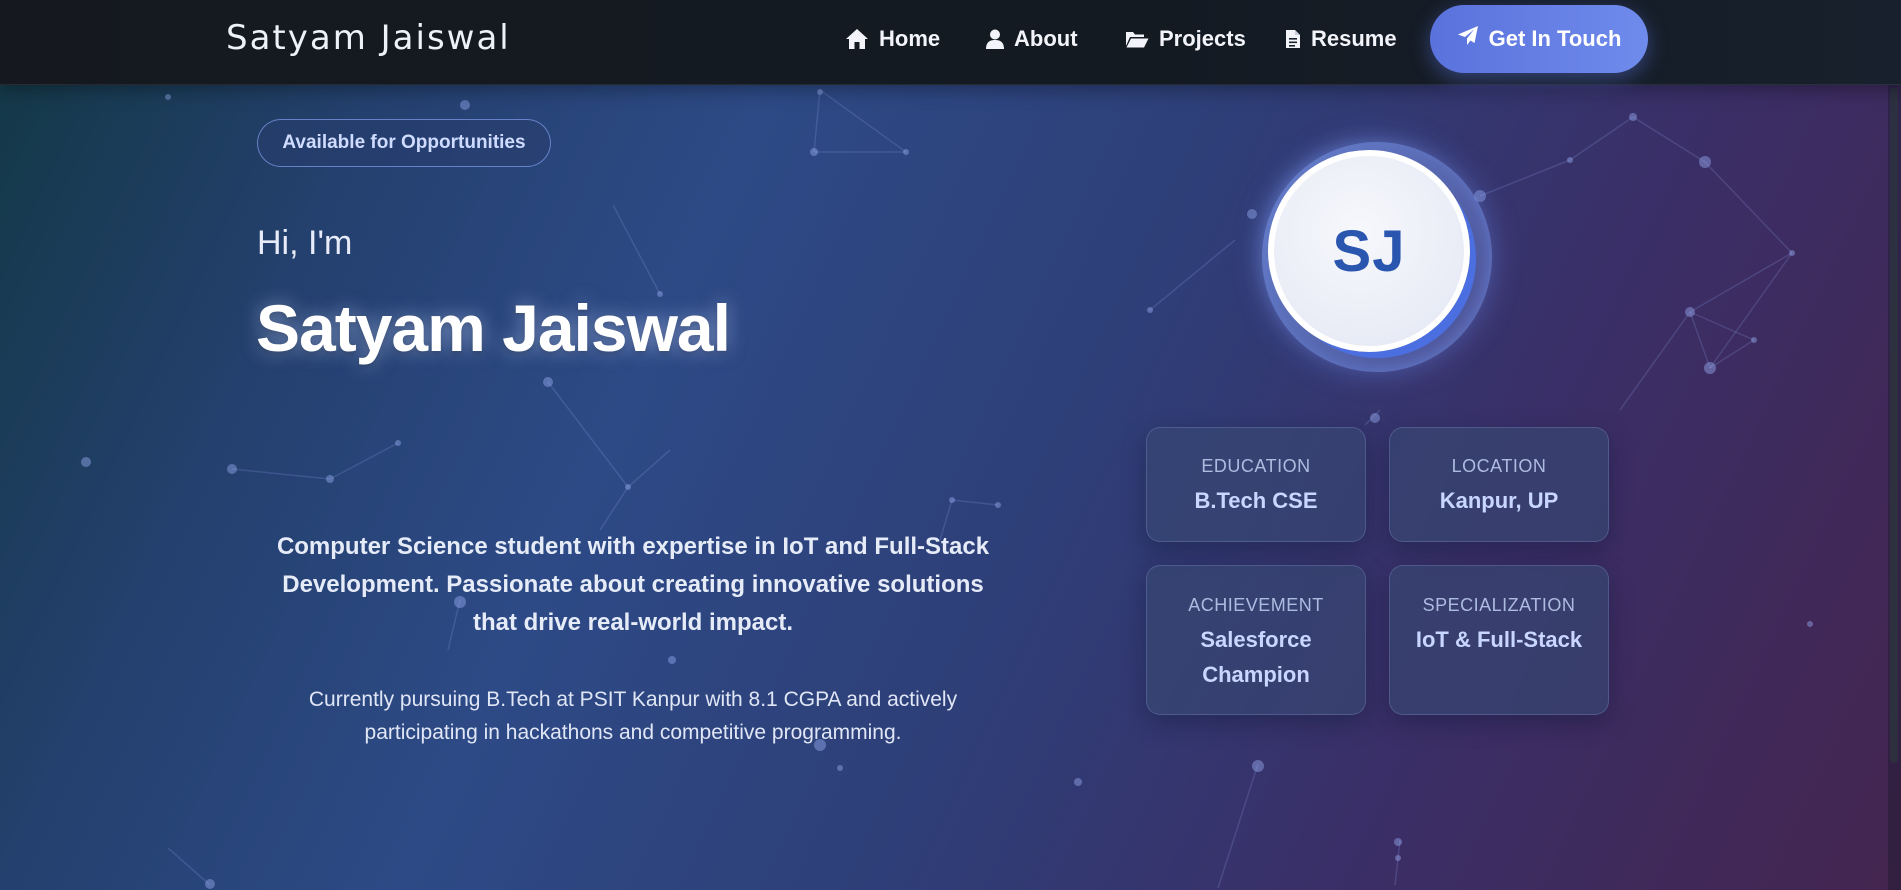 Image resolution: width=1901 pixels, height=890 pixels. I want to click on nav-item-home: Home, so click(892, 39).